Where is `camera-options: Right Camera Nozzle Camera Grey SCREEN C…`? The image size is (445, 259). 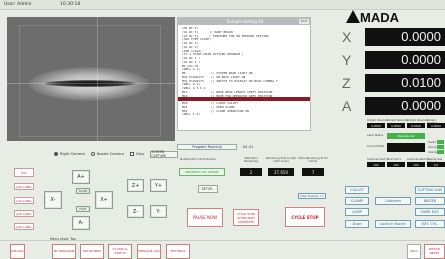
camera-options: Right Camera Nozzle Camera Grey SCREEN C… is located at coordinates (119, 154).